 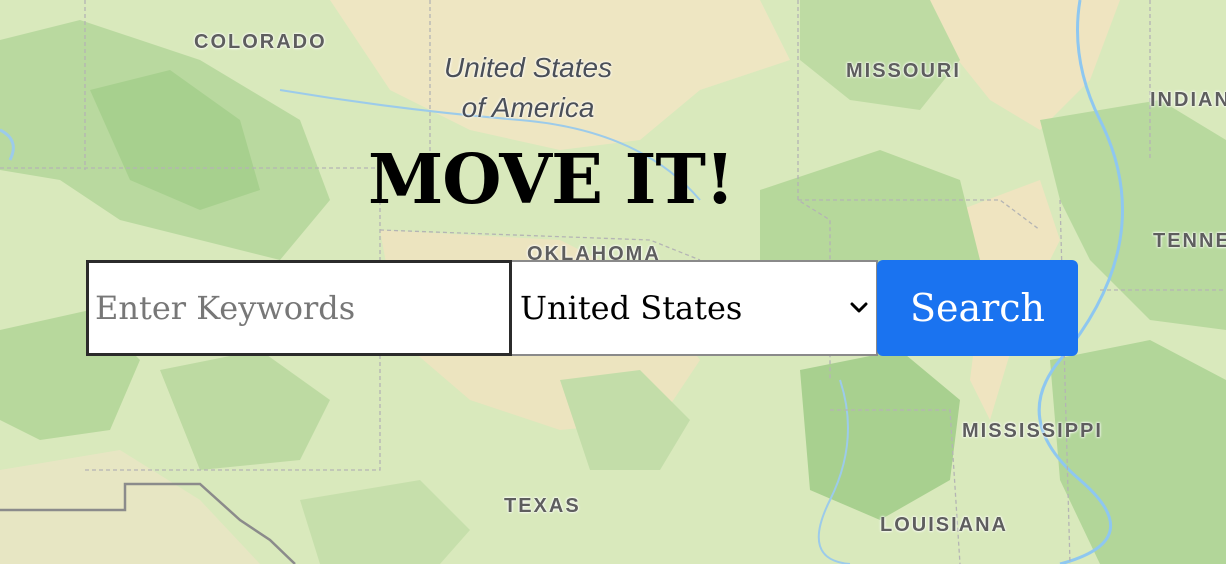 I want to click on map-label-colorado: COLORADO, so click(x=260, y=42).